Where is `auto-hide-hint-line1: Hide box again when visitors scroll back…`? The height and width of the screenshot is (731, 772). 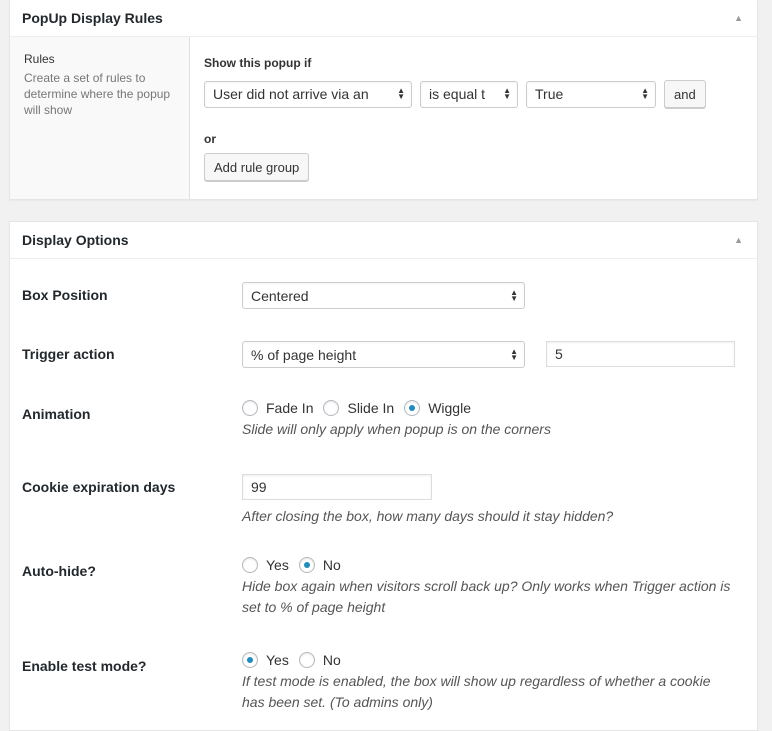 auto-hide-hint-line1: Hide box again when visitors scroll back… is located at coordinates (486, 586).